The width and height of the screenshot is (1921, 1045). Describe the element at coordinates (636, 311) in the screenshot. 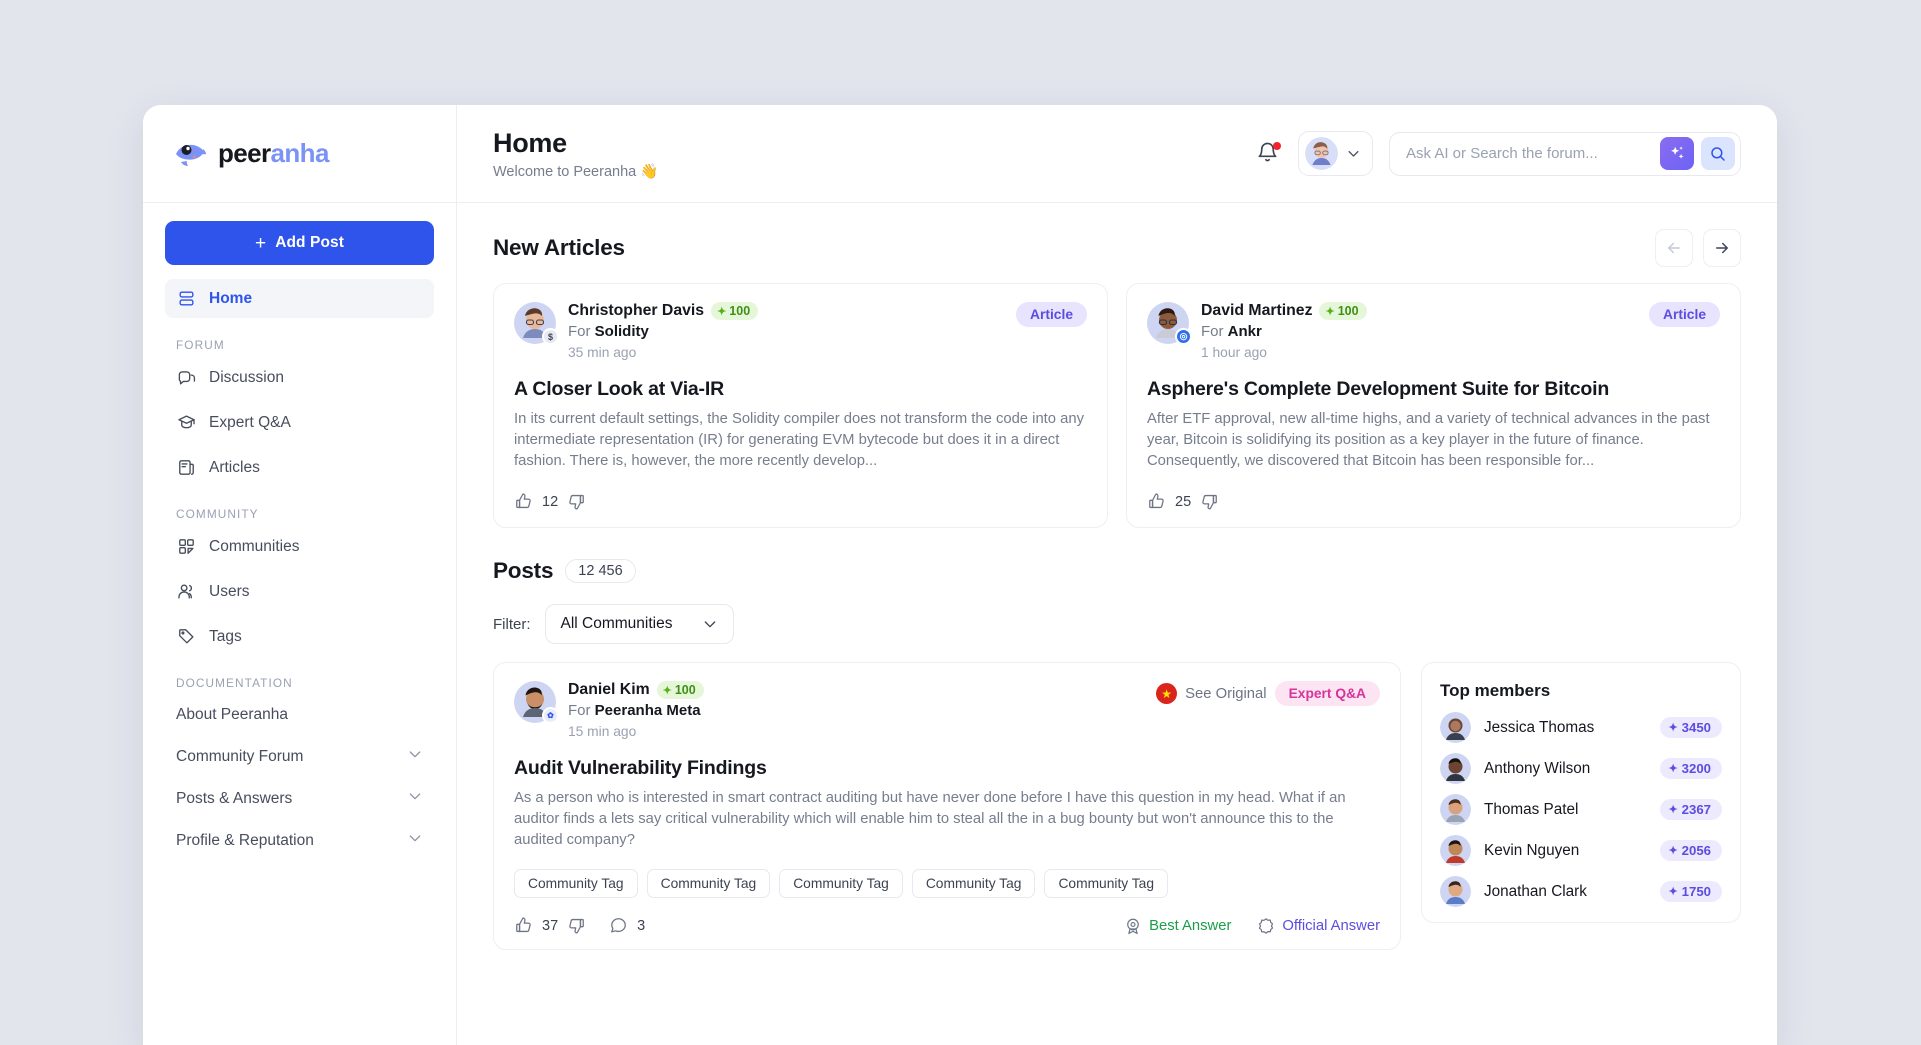

I see `author-name: Christopher Davis` at that location.